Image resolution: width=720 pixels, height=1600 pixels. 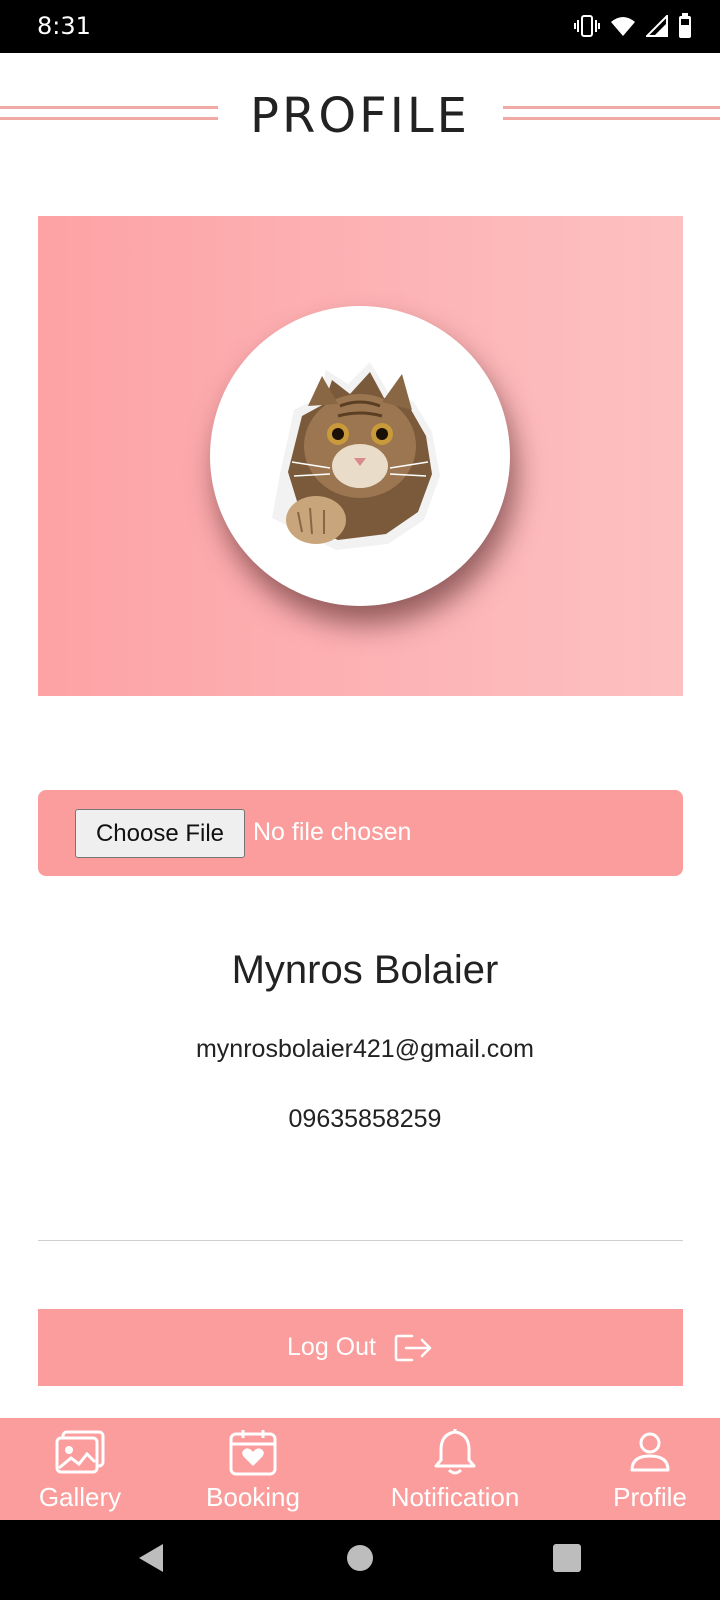 I want to click on signal-icon, so click(x=657, y=26).